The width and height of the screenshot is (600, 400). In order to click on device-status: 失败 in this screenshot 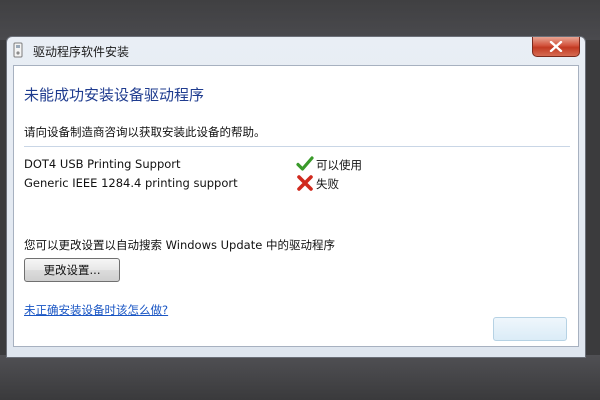, I will do `click(327, 184)`.